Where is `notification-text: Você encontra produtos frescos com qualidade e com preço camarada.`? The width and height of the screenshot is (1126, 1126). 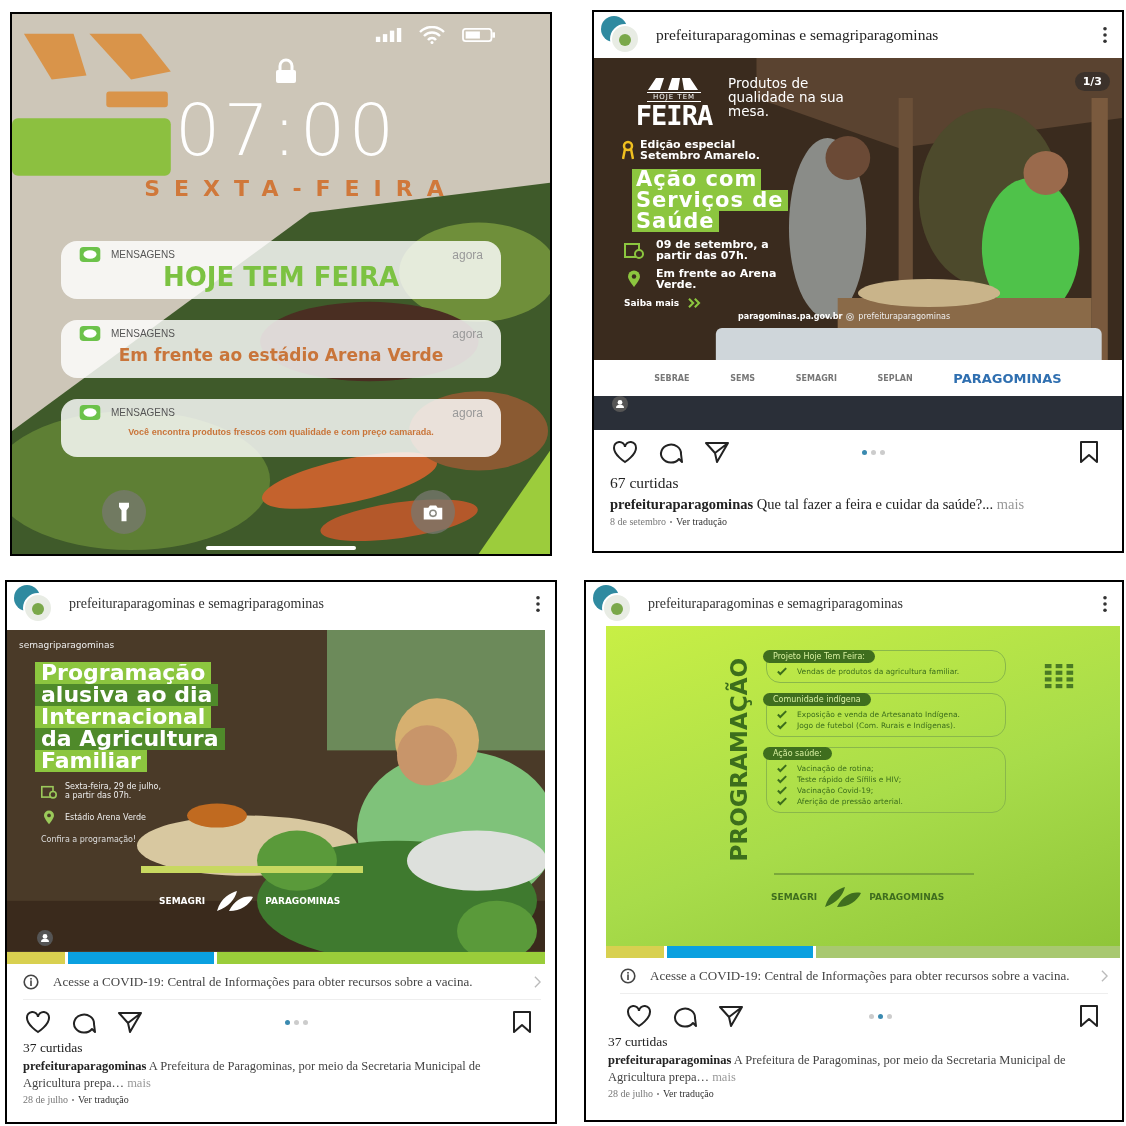
notification-text: Você encontra produtos frescos com qualidade e com preço camarada. is located at coordinates (281, 432).